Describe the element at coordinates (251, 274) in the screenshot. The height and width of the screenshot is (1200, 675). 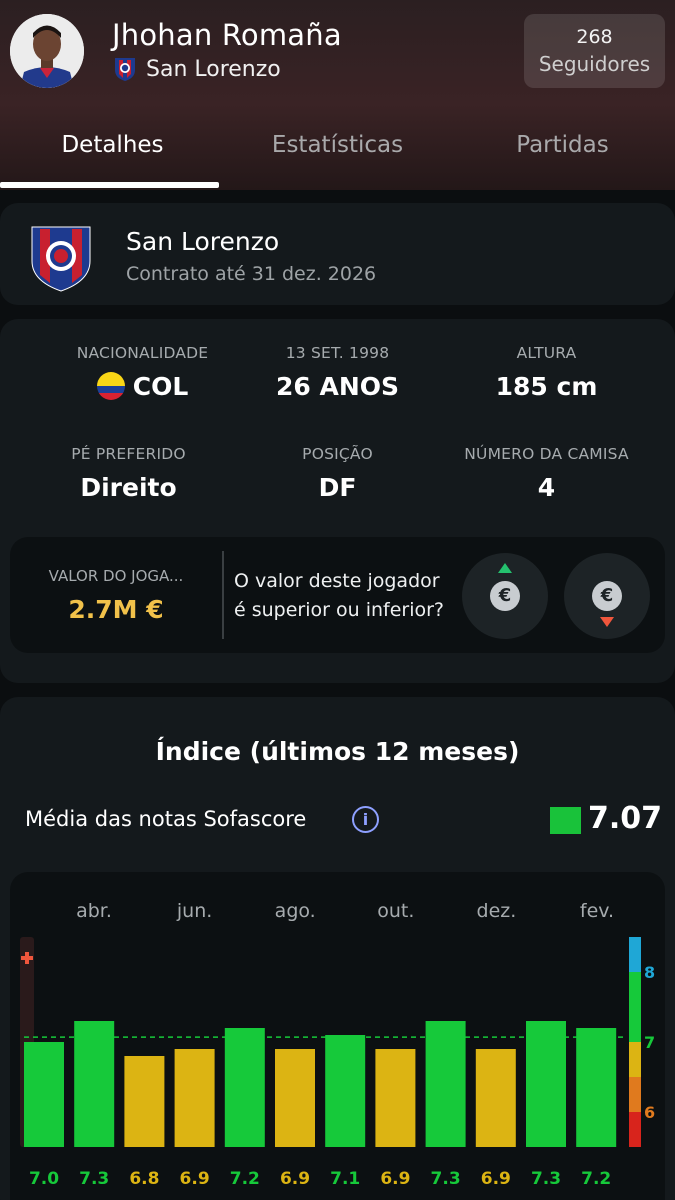
I see `contract-text: Contrato até 31 dez. 2026` at that location.